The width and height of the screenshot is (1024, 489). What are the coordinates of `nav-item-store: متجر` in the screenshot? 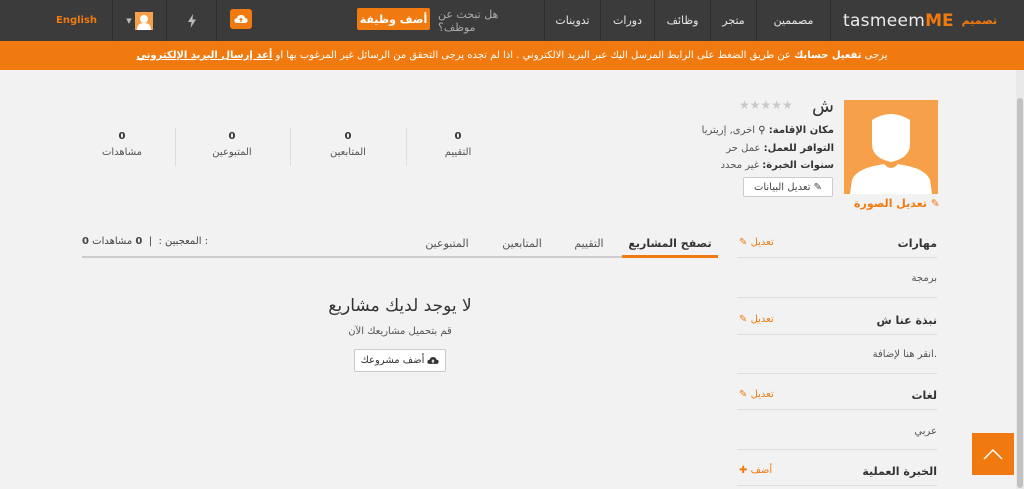 It's located at (733, 20).